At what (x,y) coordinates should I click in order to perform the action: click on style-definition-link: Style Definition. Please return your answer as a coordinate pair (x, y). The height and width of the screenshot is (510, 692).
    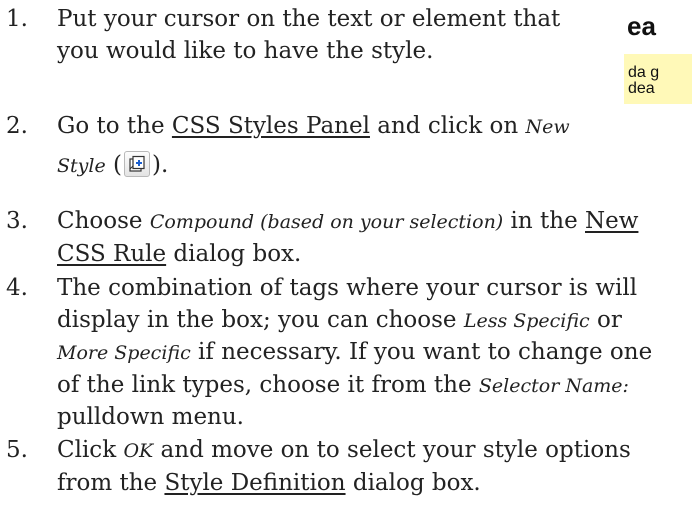
    Looking at the image, I should click on (254, 483).